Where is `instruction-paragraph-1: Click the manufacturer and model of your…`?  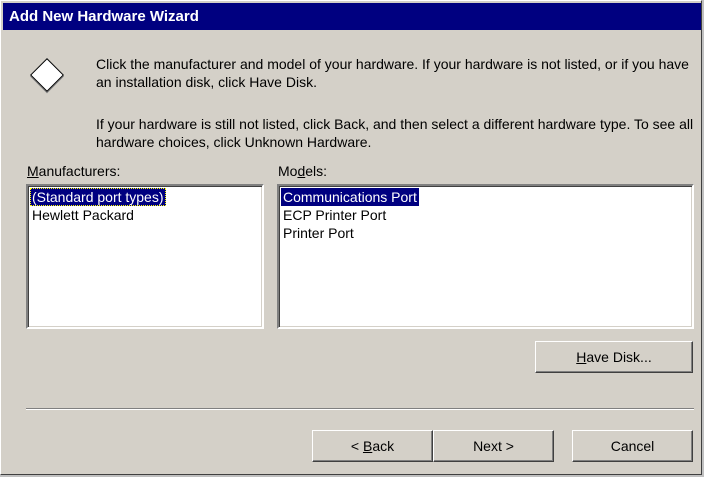
instruction-paragraph-1: Click the manufacturer and model of your… is located at coordinates (392, 73).